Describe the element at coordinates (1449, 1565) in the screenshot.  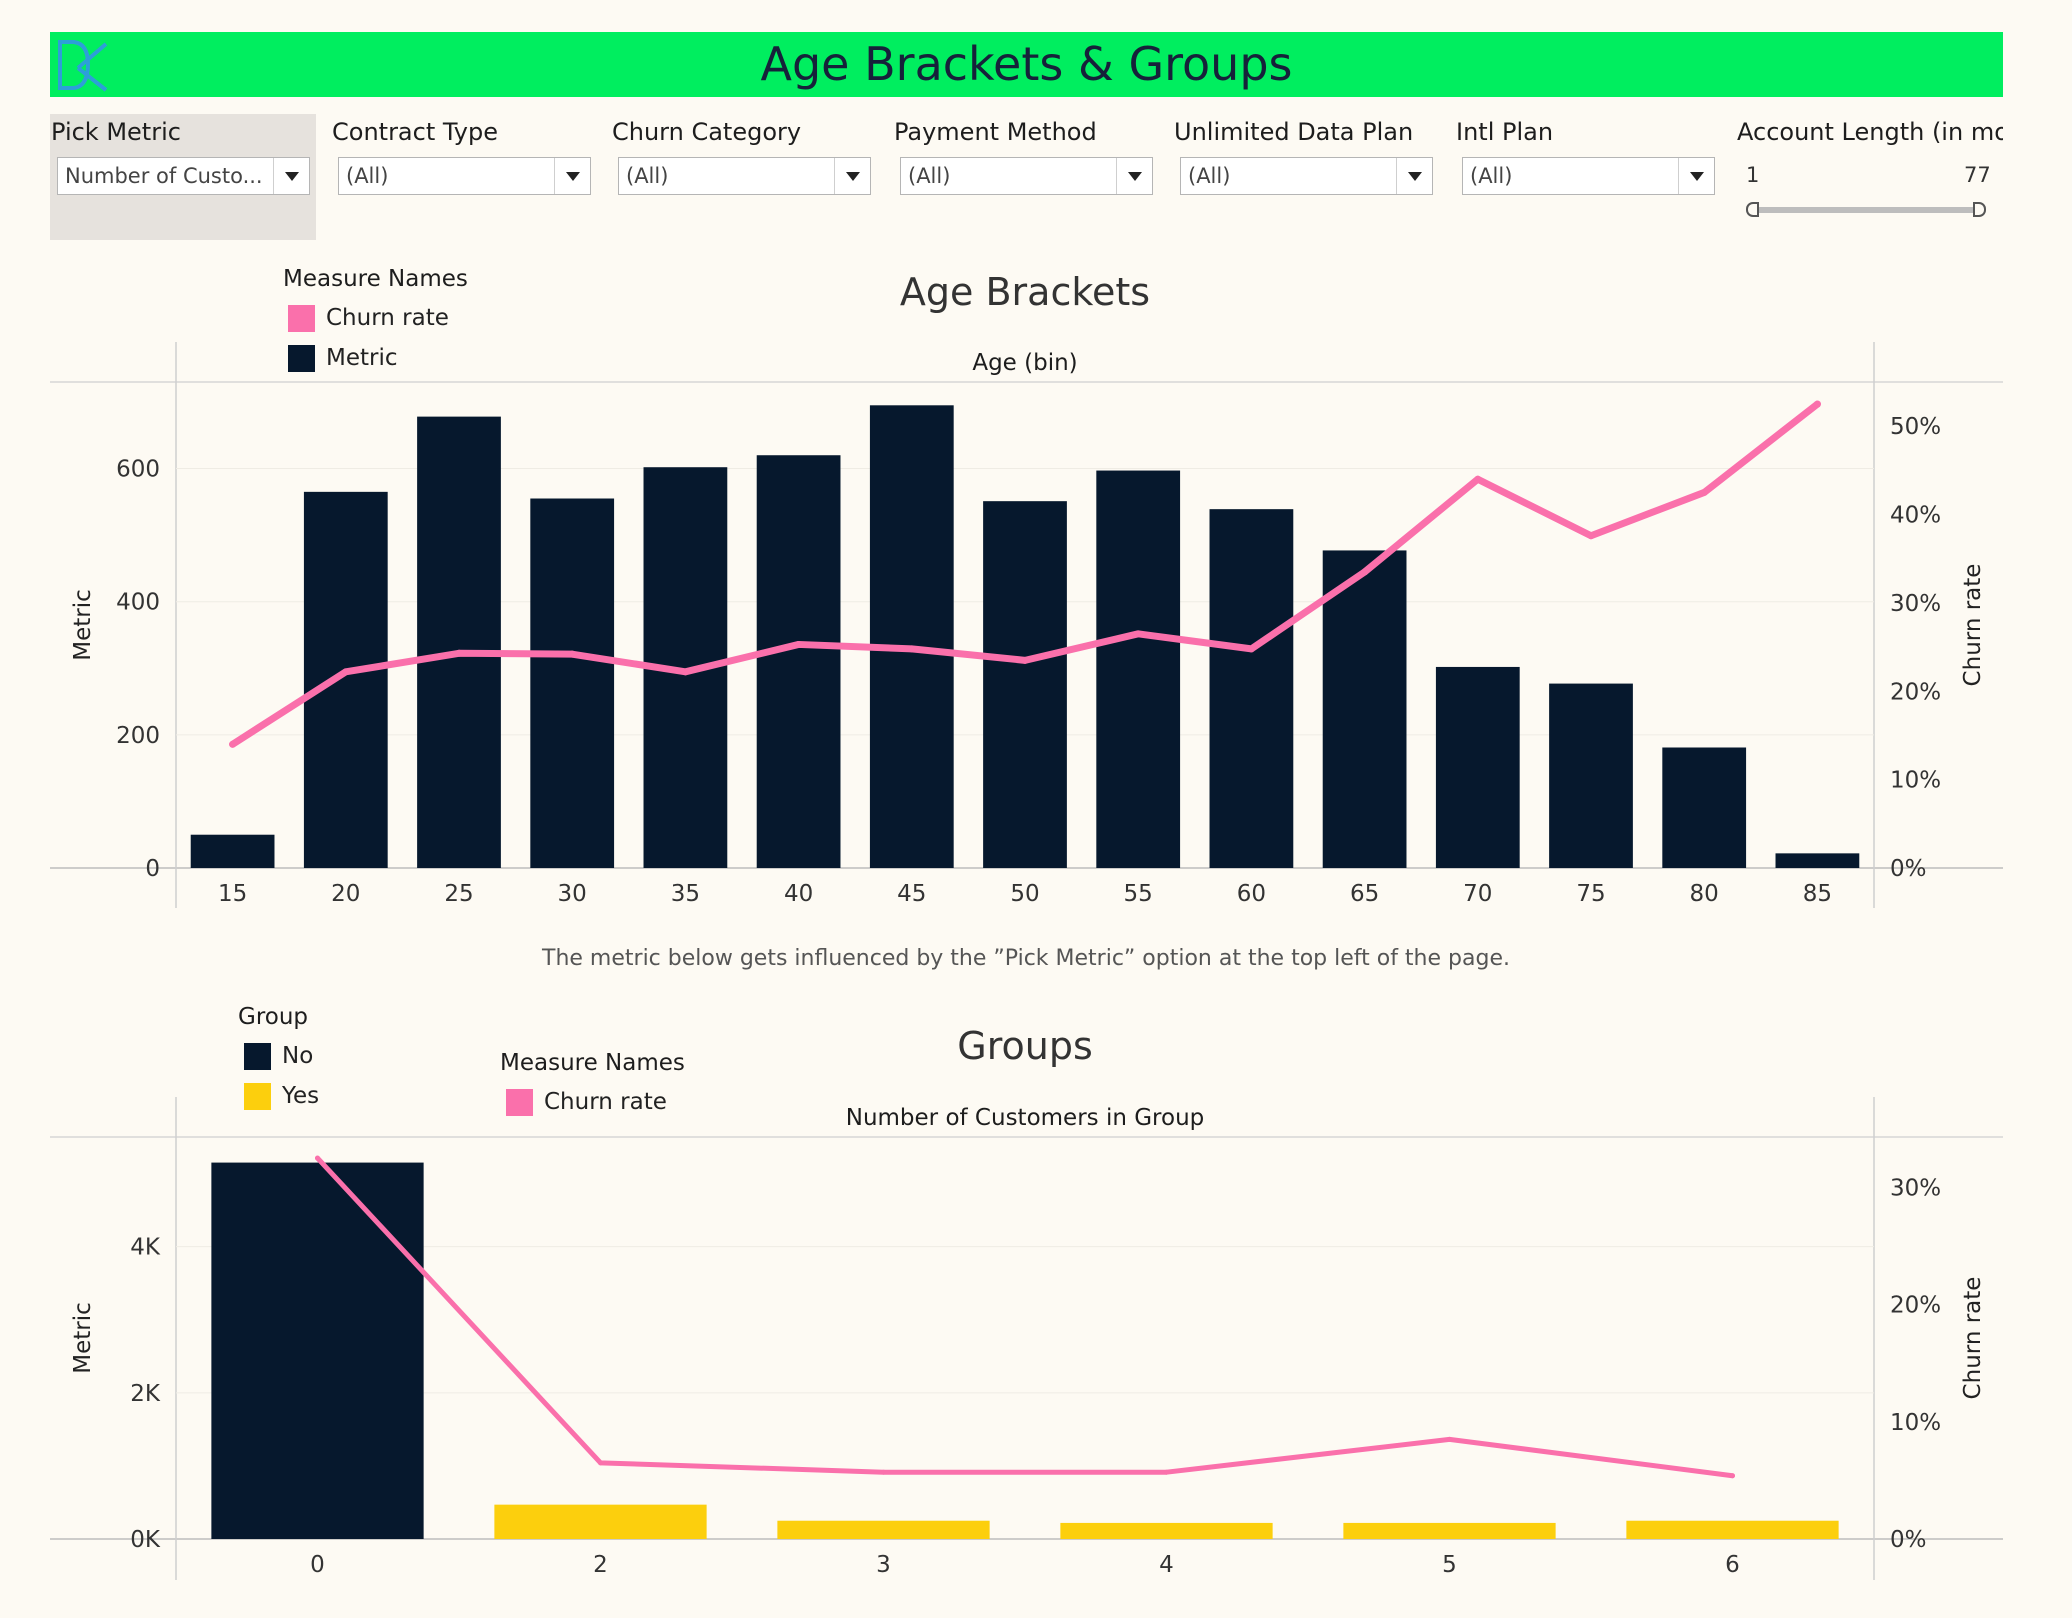
I see `x-tick-label: 5` at that location.